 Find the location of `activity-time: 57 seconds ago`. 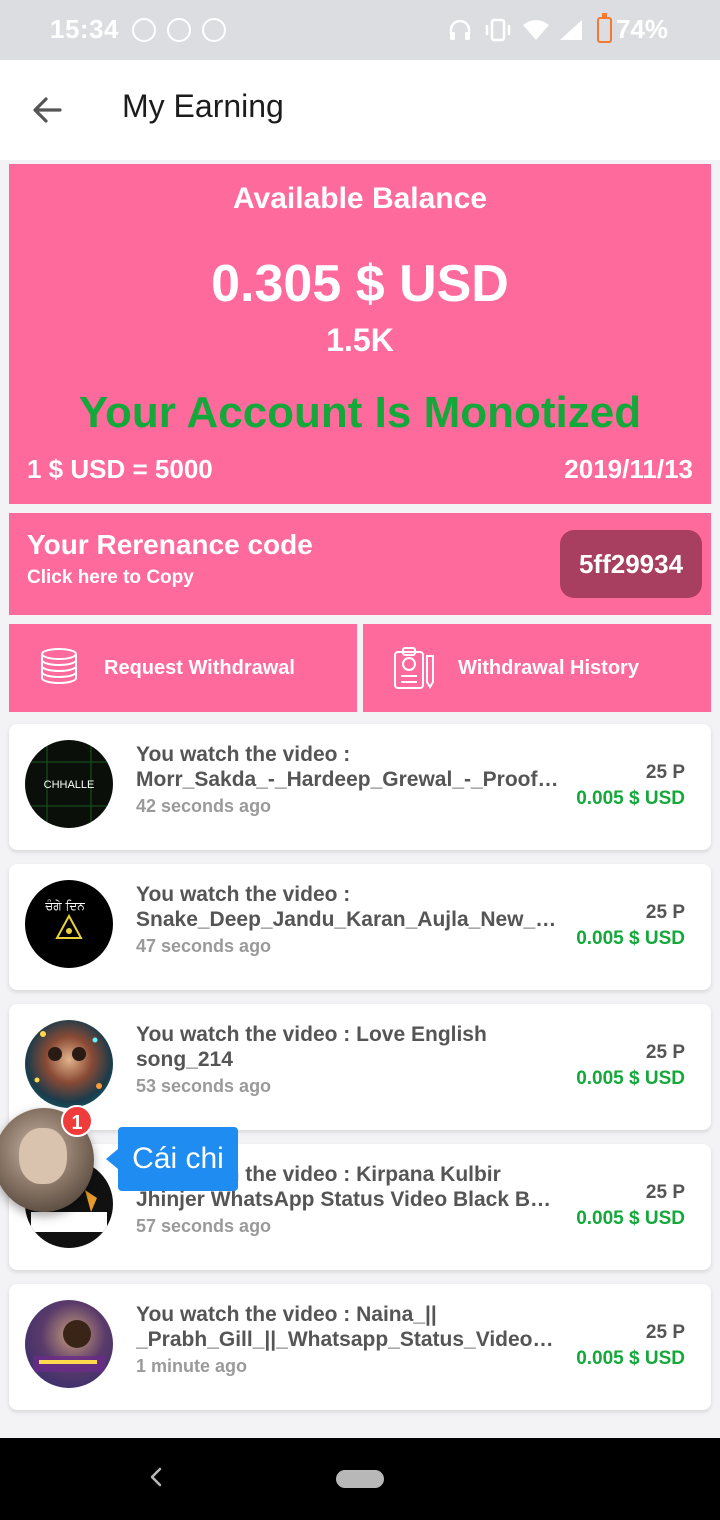

activity-time: 57 seconds ago is located at coordinates (204, 1226).